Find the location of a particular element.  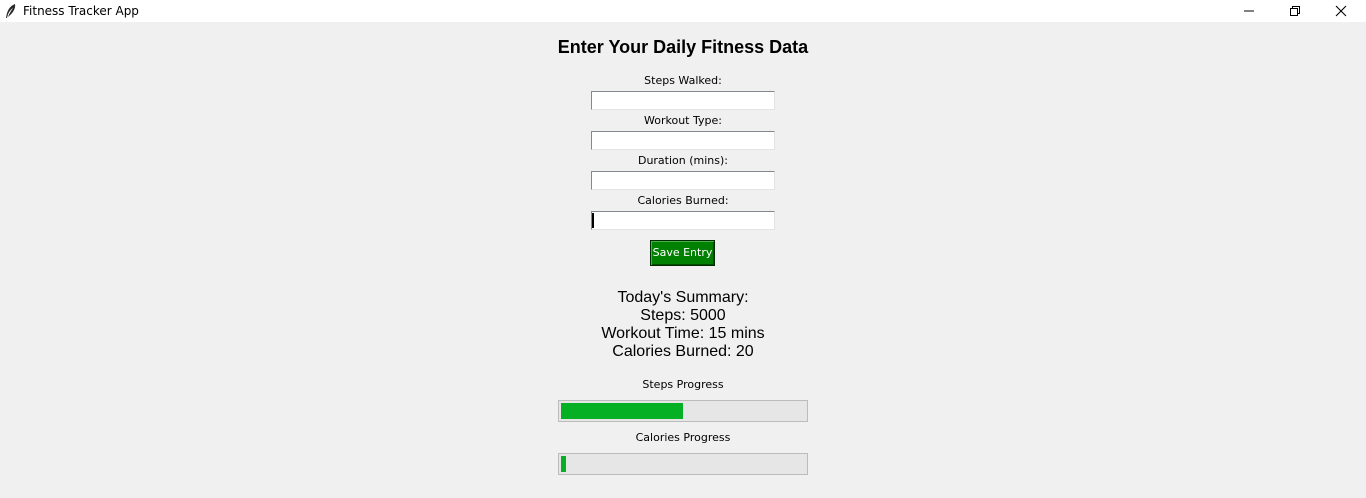

duration-label: Duration (mins): is located at coordinates (683, 160).